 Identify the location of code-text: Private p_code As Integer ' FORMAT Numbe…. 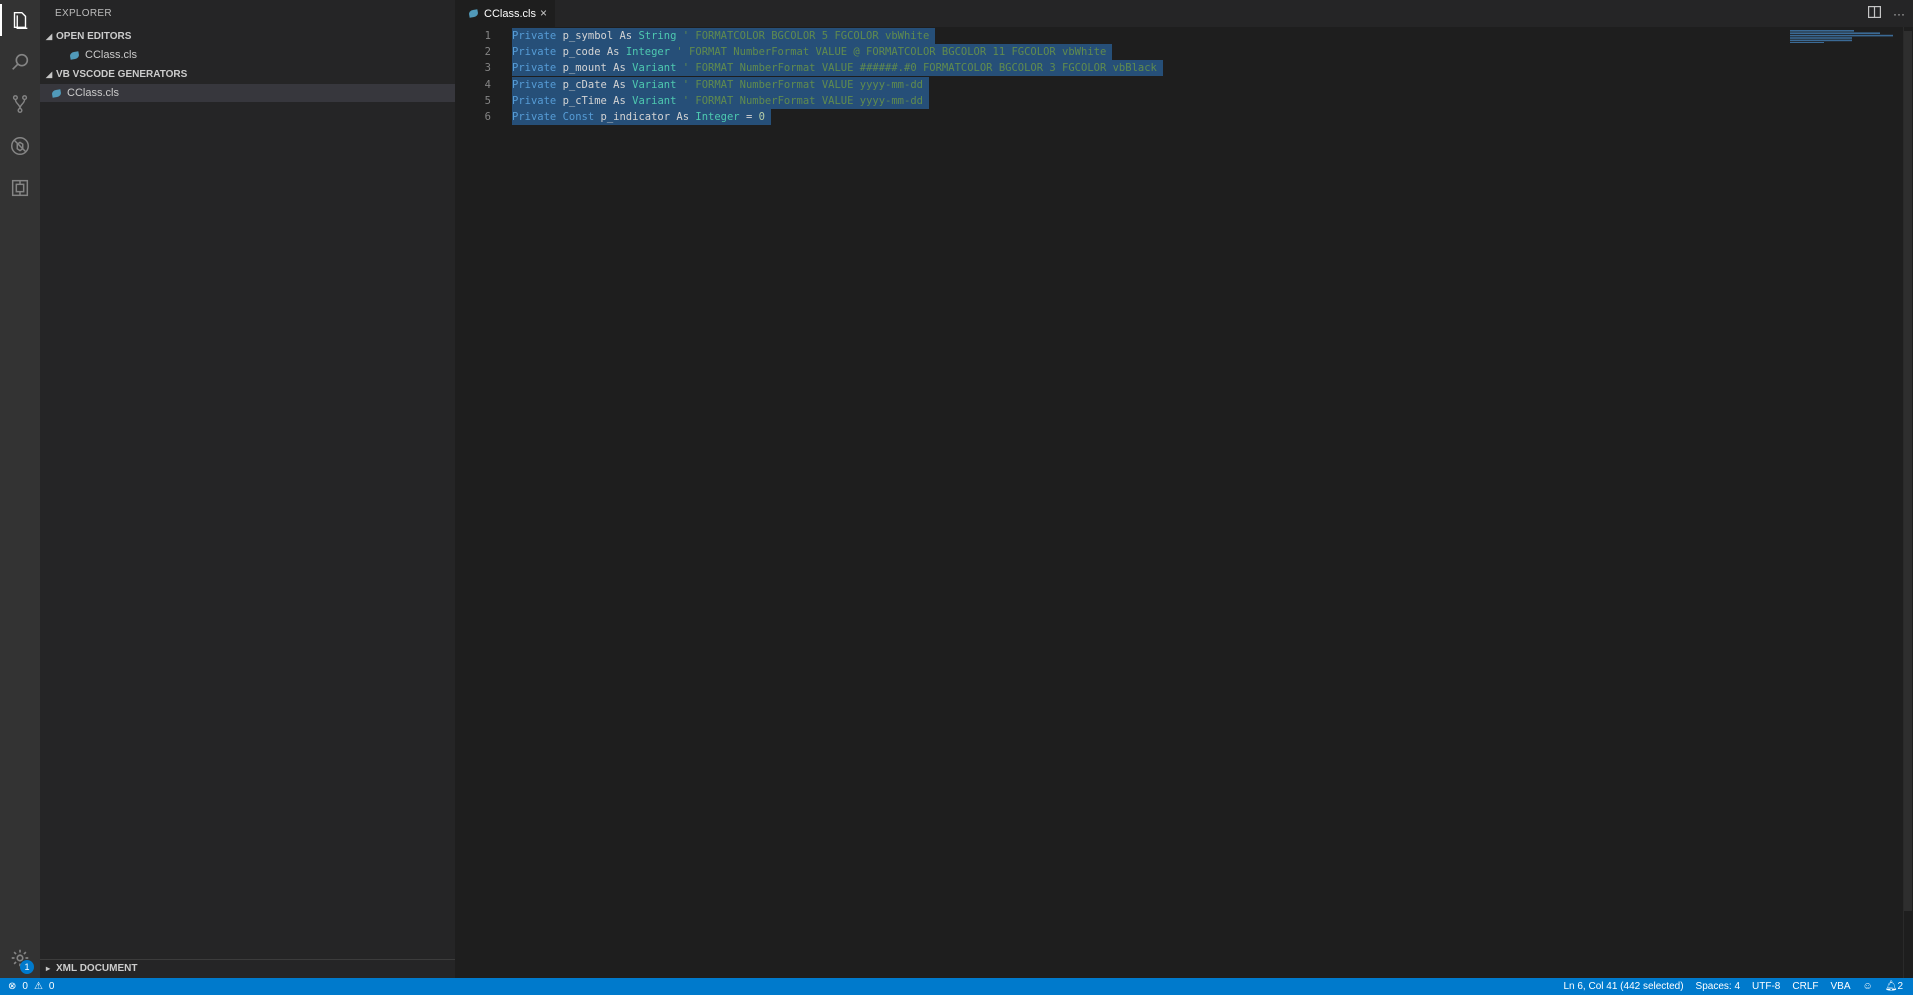
(812, 52).